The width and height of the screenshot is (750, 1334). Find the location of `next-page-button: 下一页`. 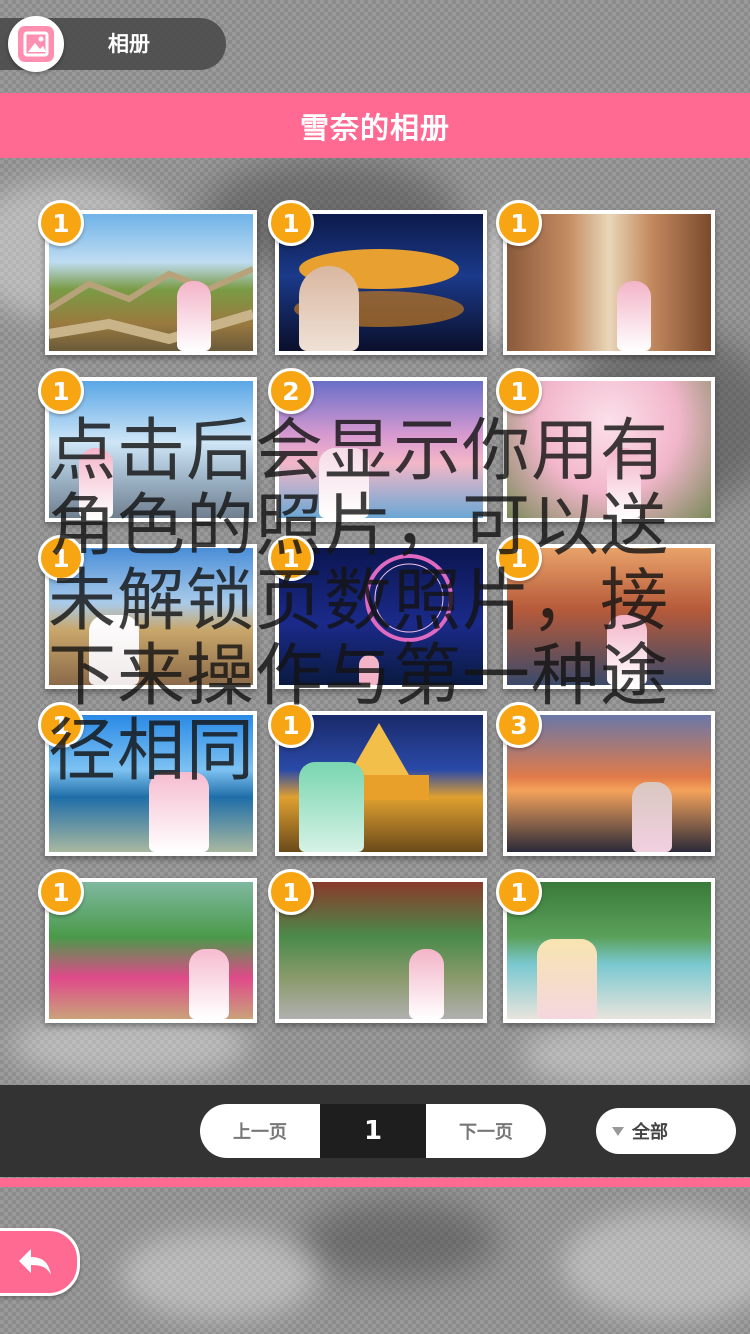

next-page-button: 下一页 is located at coordinates (486, 1131).